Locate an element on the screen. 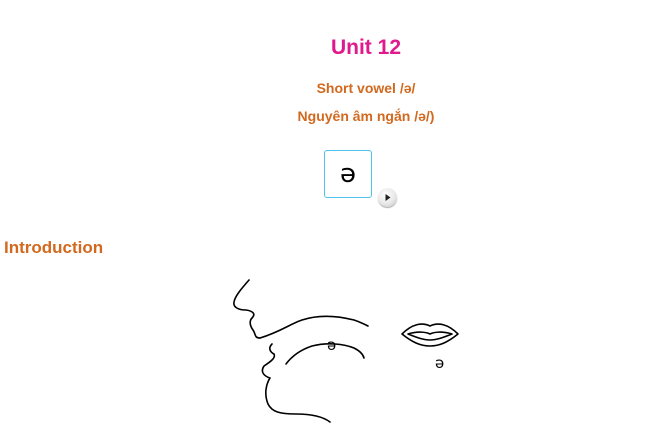  subtitle-english: Short vowel /ə/ is located at coordinates (366, 88).